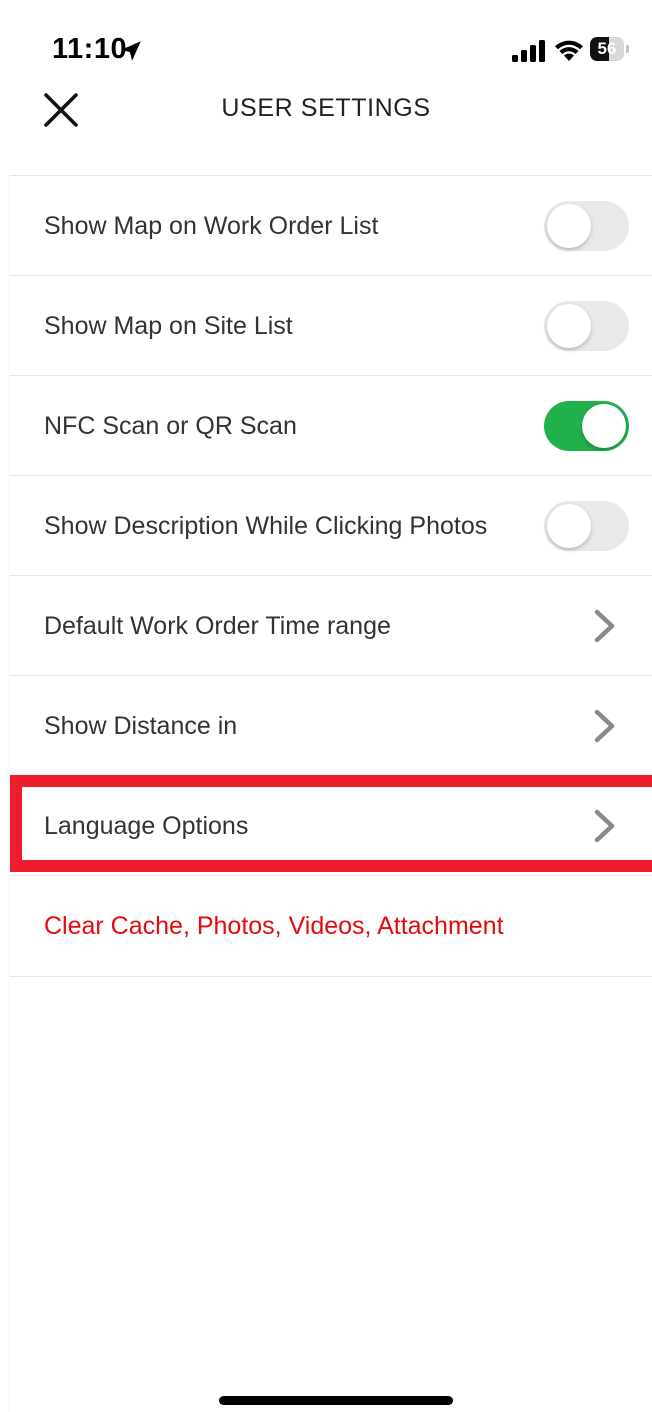 This screenshot has height=1412, width=652. I want to click on setting-show-map-work-order-list: Show Map on Work Order List, so click(331, 225).